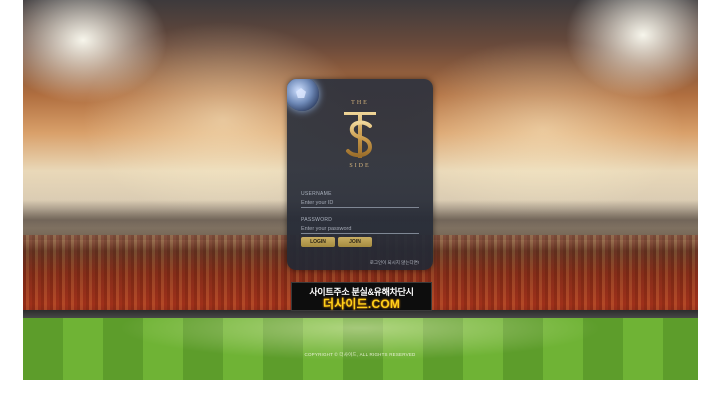  Describe the element at coordinates (317, 220) in the screenshot. I see `password-label: PASSWORD` at that location.